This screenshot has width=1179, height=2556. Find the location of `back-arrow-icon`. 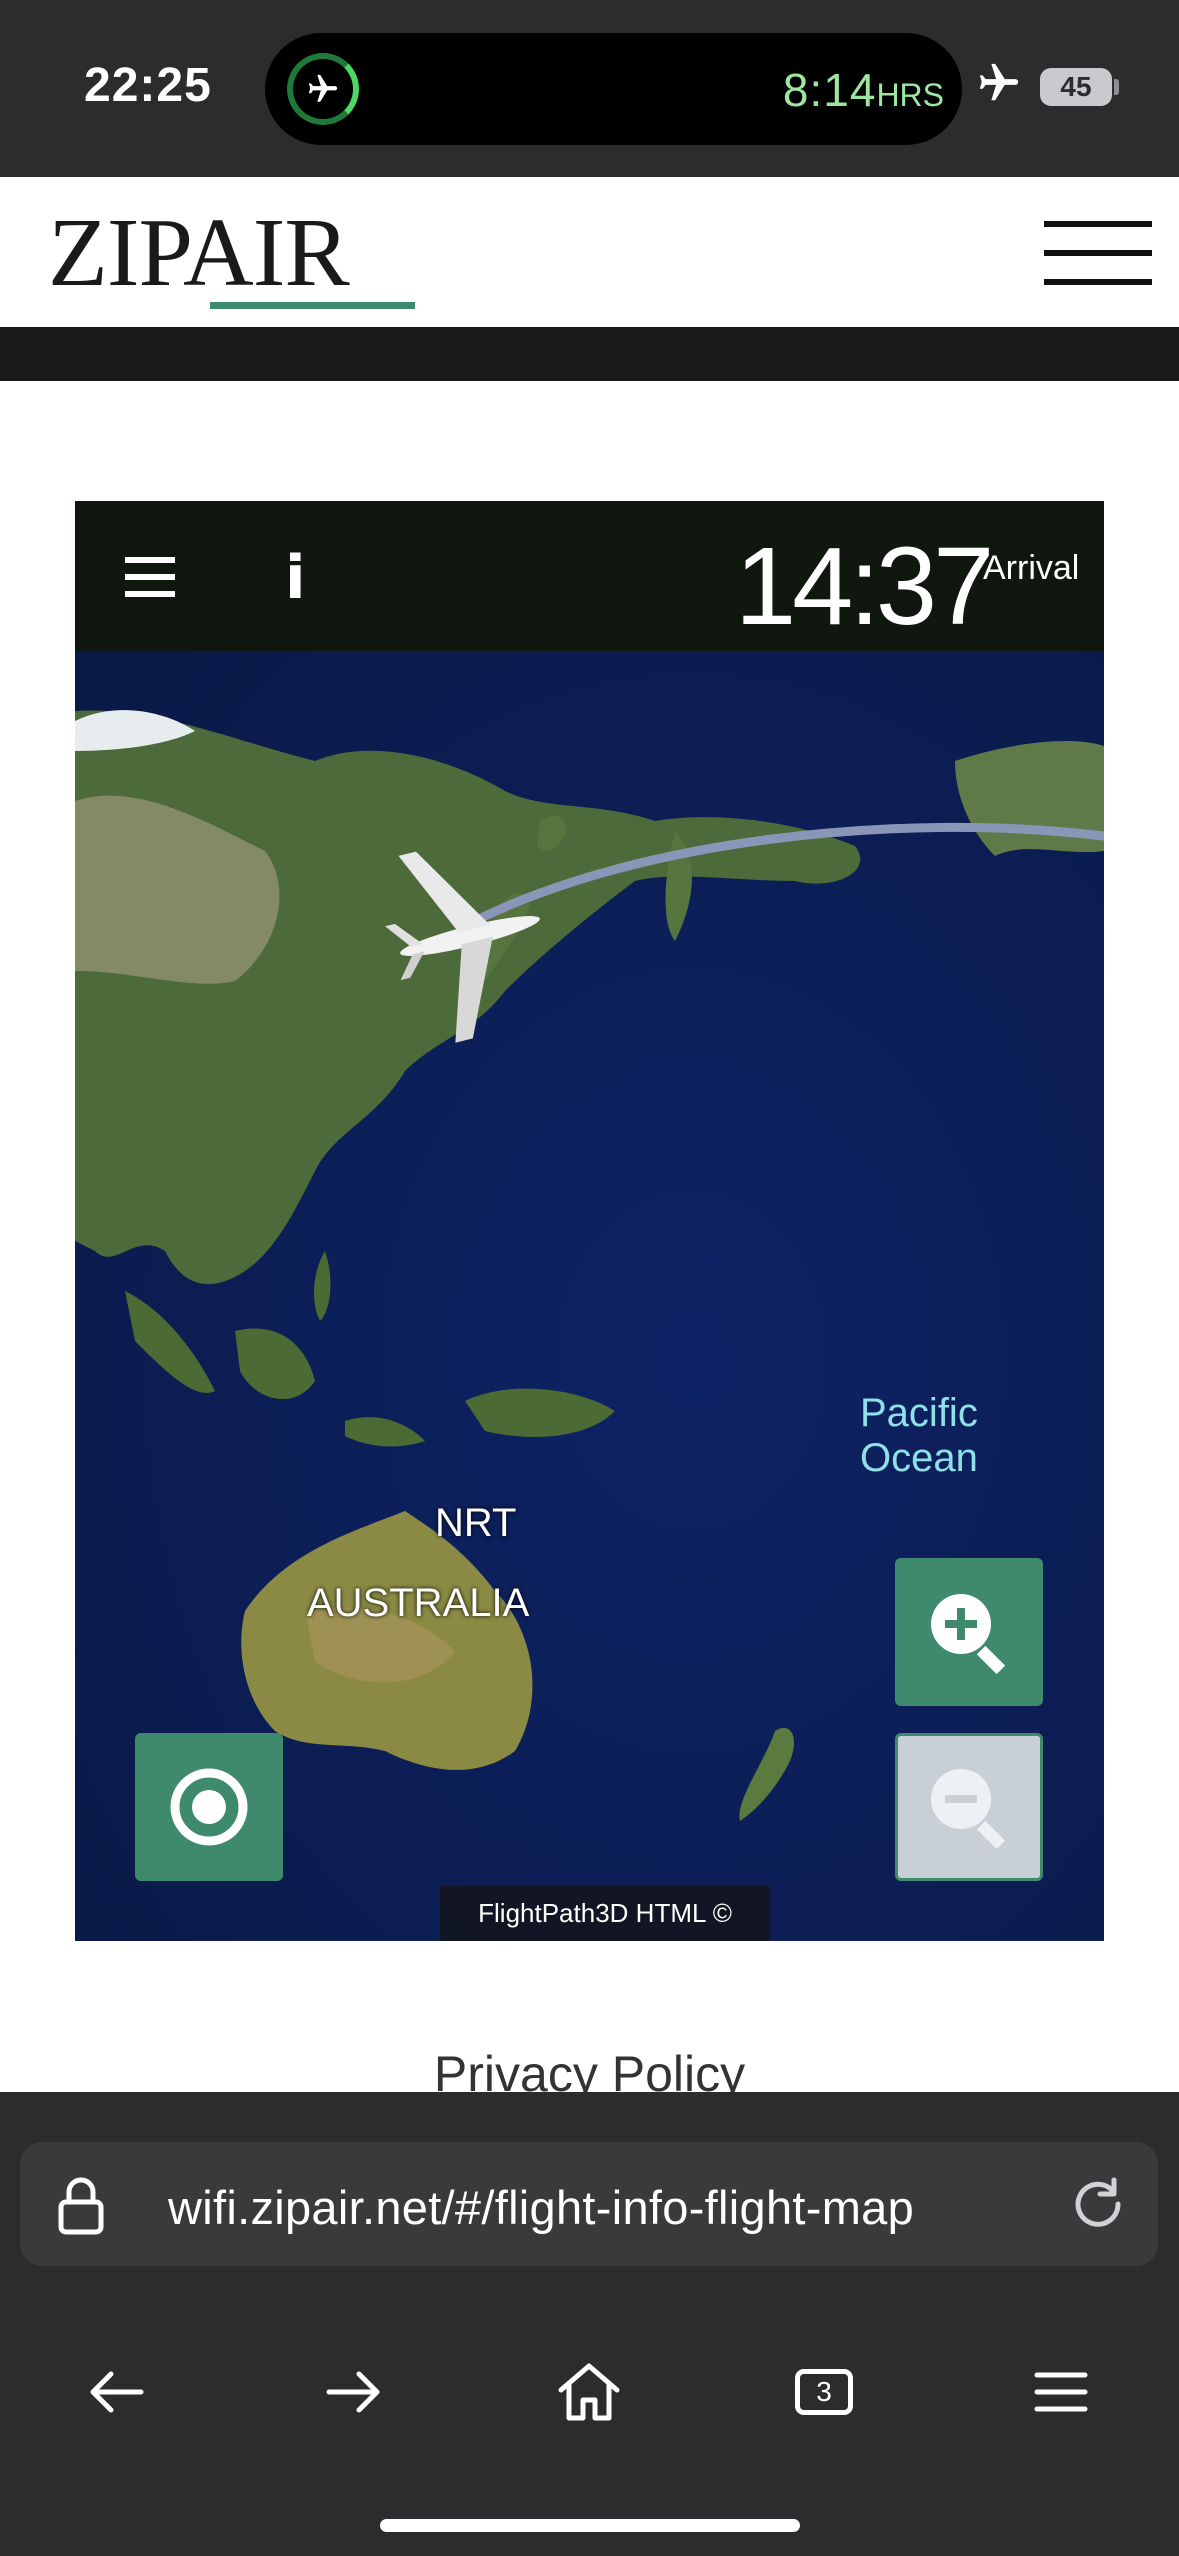

back-arrow-icon is located at coordinates (117, 2392).